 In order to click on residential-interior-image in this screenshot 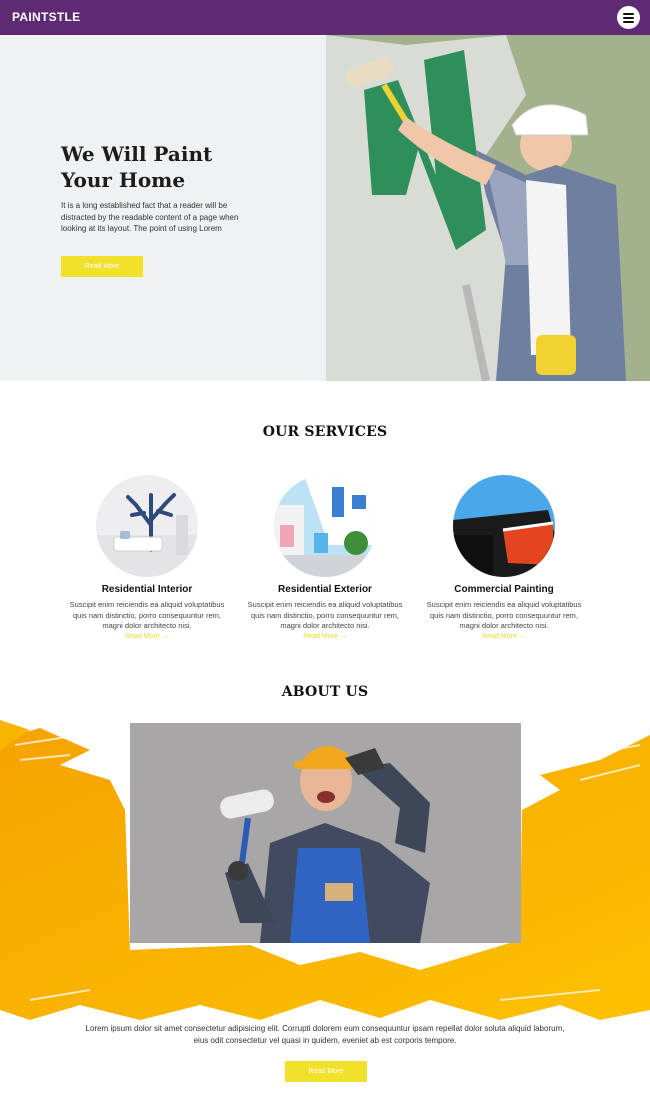, I will do `click(147, 526)`.